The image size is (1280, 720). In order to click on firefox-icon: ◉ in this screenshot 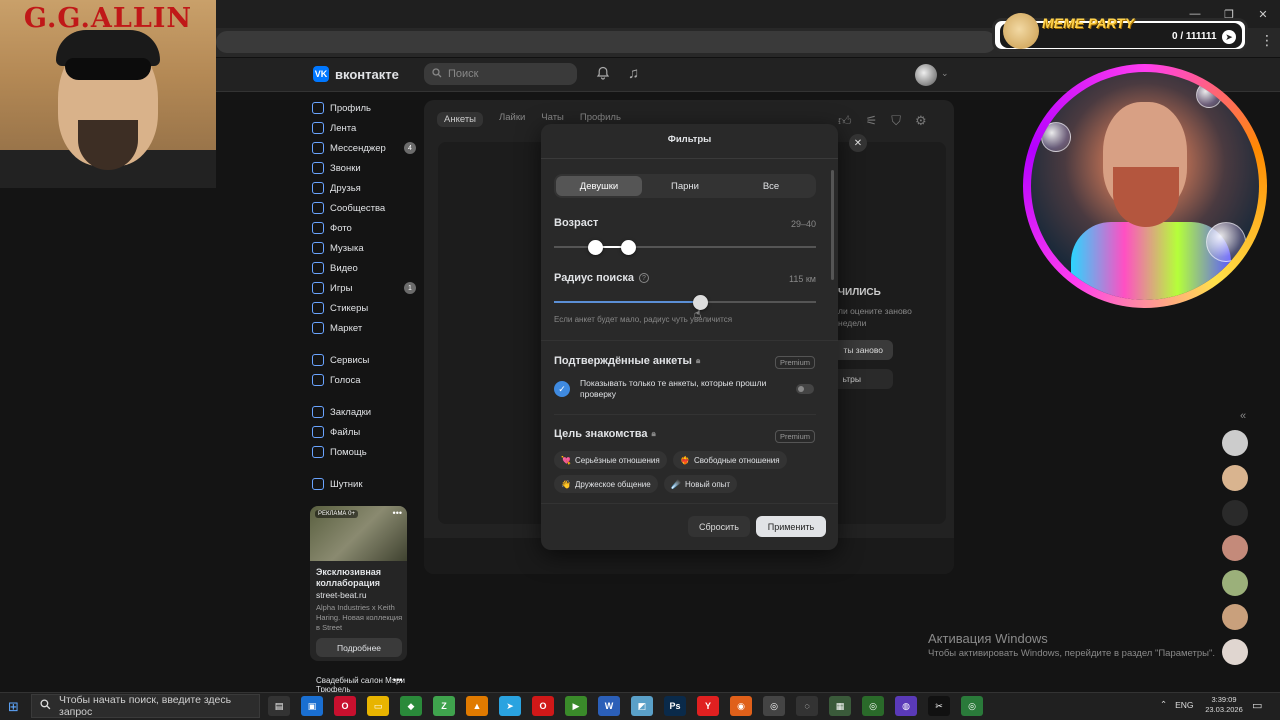, I will do `click(741, 706)`.